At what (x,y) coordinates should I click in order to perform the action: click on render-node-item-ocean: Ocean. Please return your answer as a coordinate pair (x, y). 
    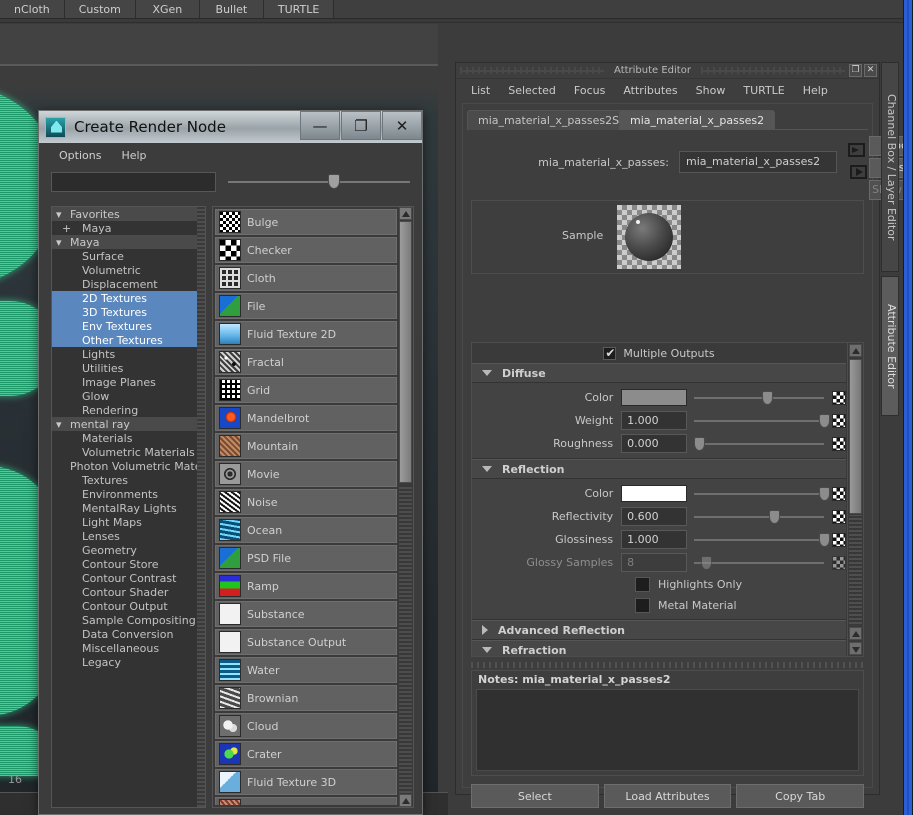
    Looking at the image, I should click on (306, 530).